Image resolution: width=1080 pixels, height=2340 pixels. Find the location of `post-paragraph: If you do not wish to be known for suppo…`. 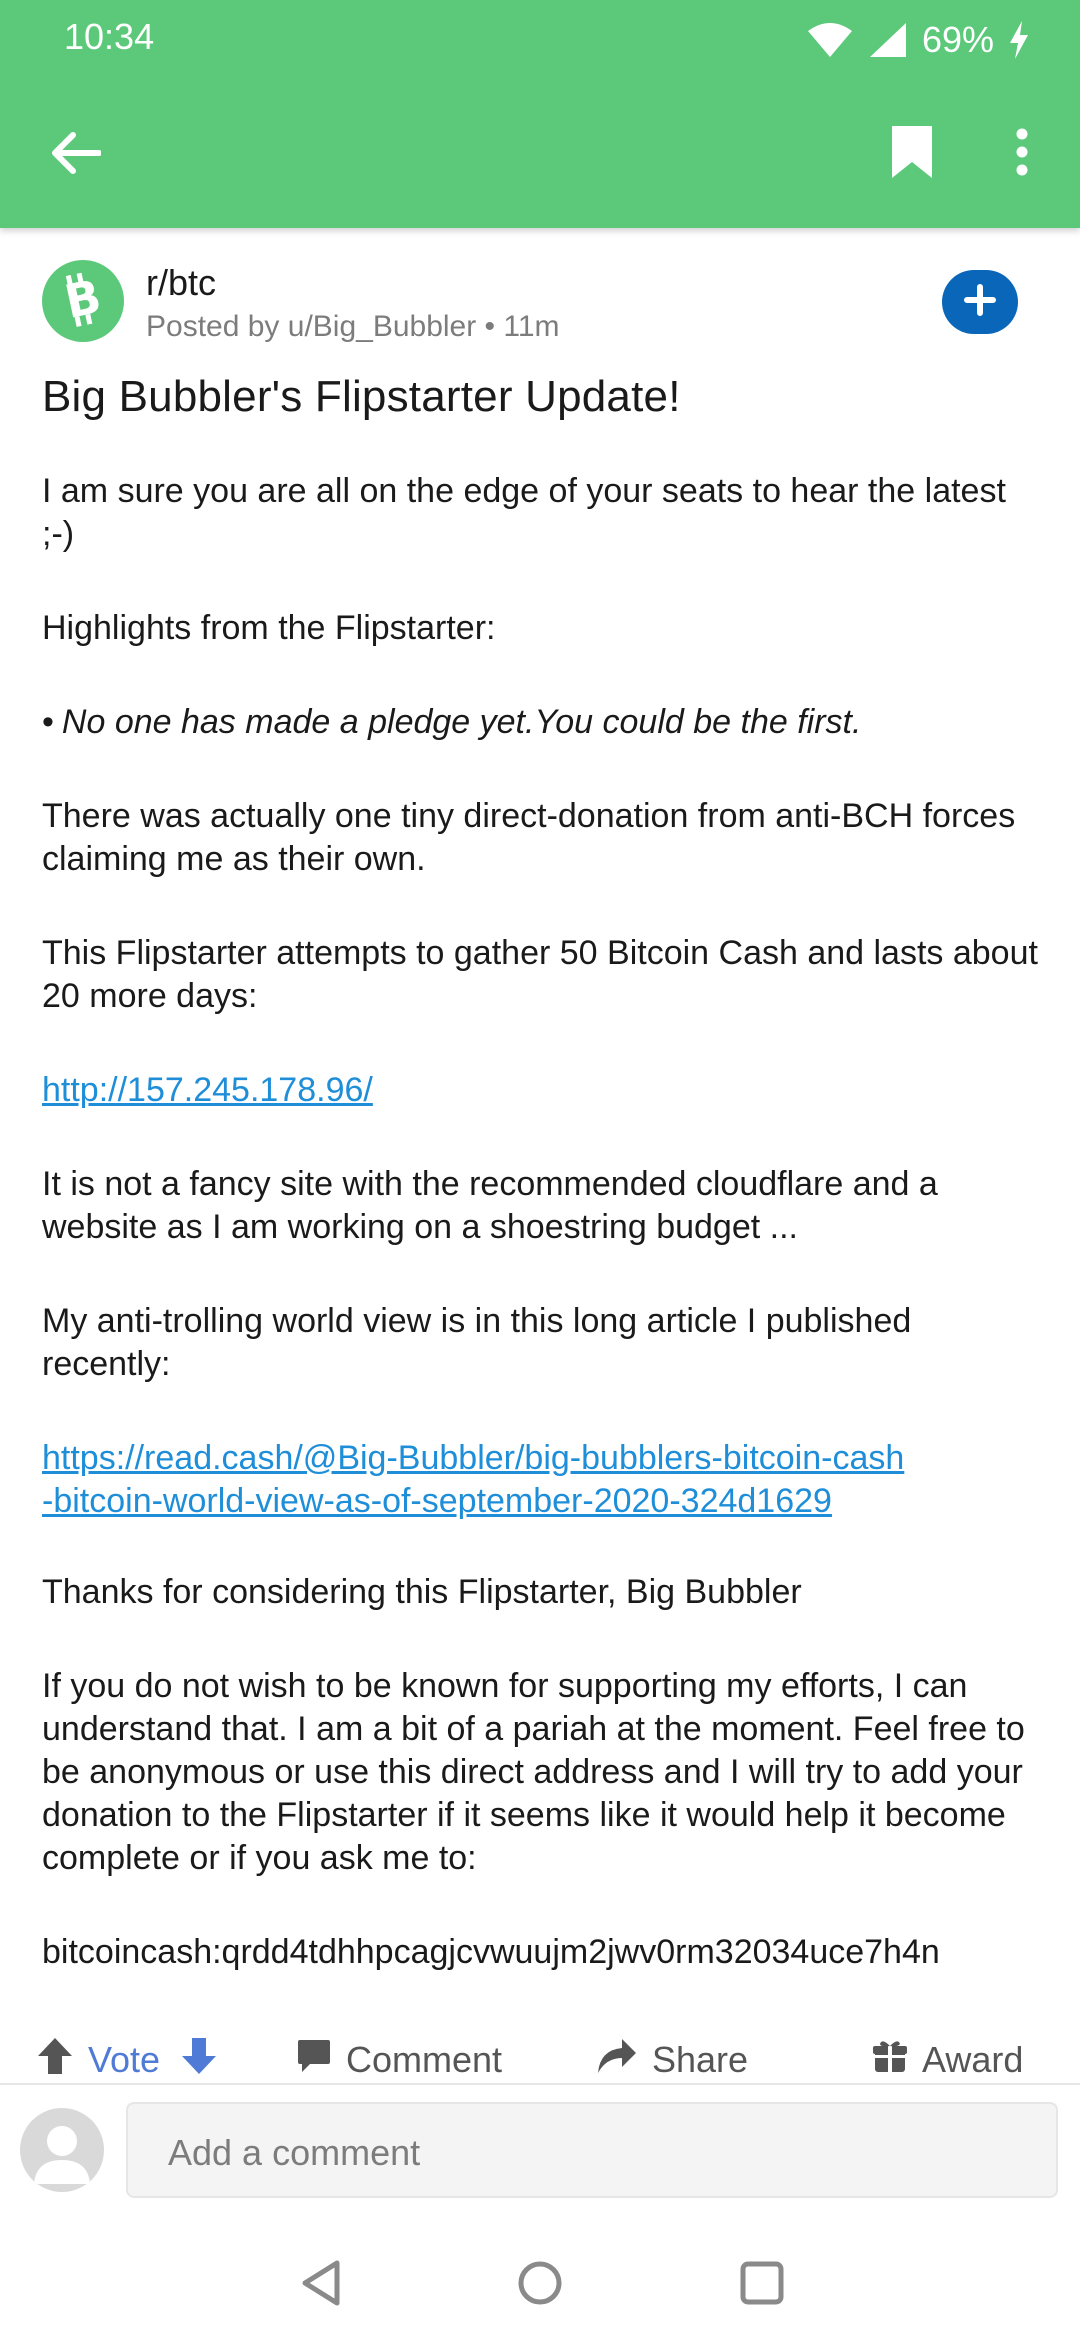

post-paragraph: If you do not wish to be known for suppo… is located at coordinates (533, 1772).